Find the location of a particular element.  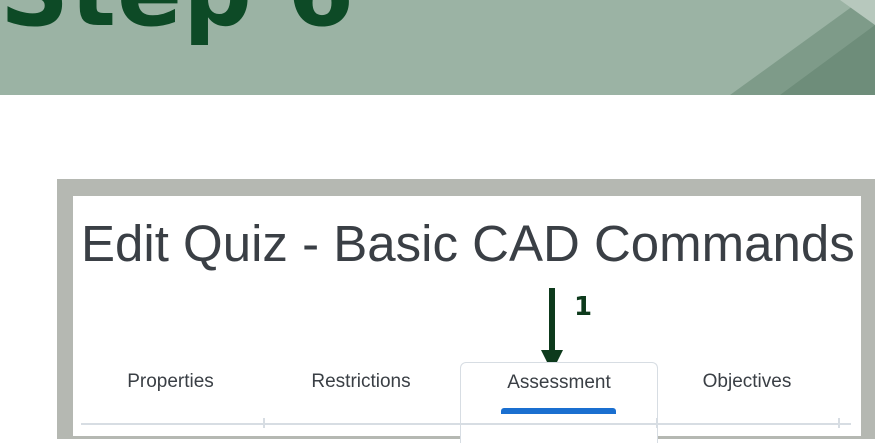

tab-assessment: Assessment is located at coordinates (559, 402).